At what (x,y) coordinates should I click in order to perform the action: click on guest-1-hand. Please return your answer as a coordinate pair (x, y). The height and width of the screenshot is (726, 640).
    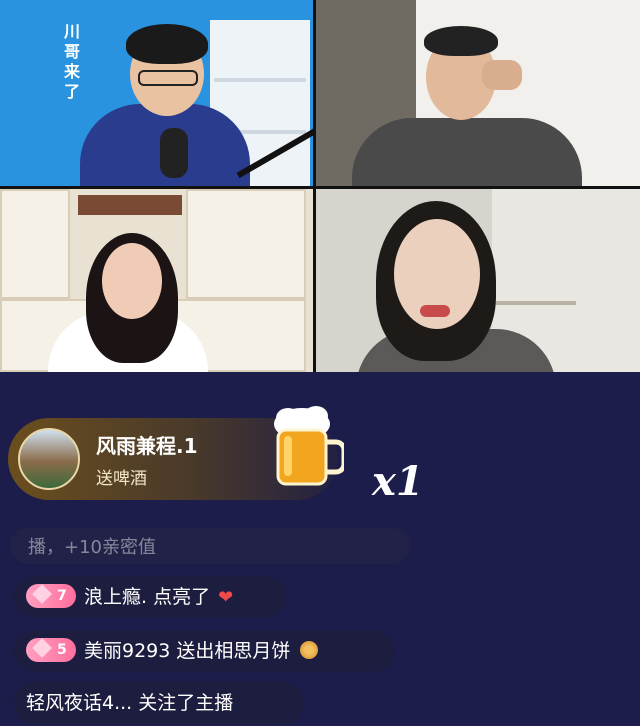
    Looking at the image, I should click on (502, 75).